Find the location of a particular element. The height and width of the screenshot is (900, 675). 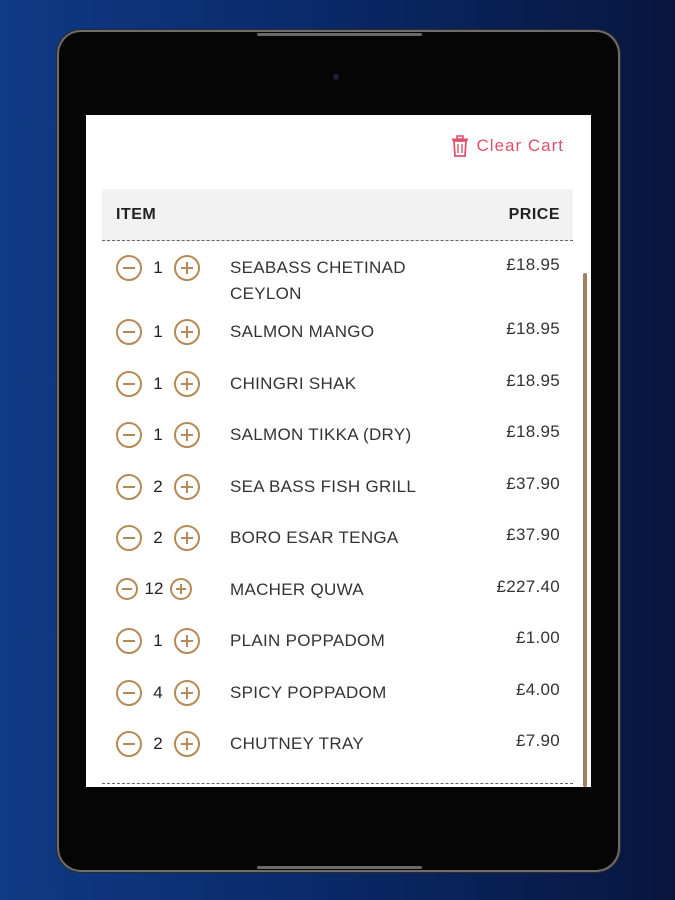

quantity-value: 12 is located at coordinates (154, 588).